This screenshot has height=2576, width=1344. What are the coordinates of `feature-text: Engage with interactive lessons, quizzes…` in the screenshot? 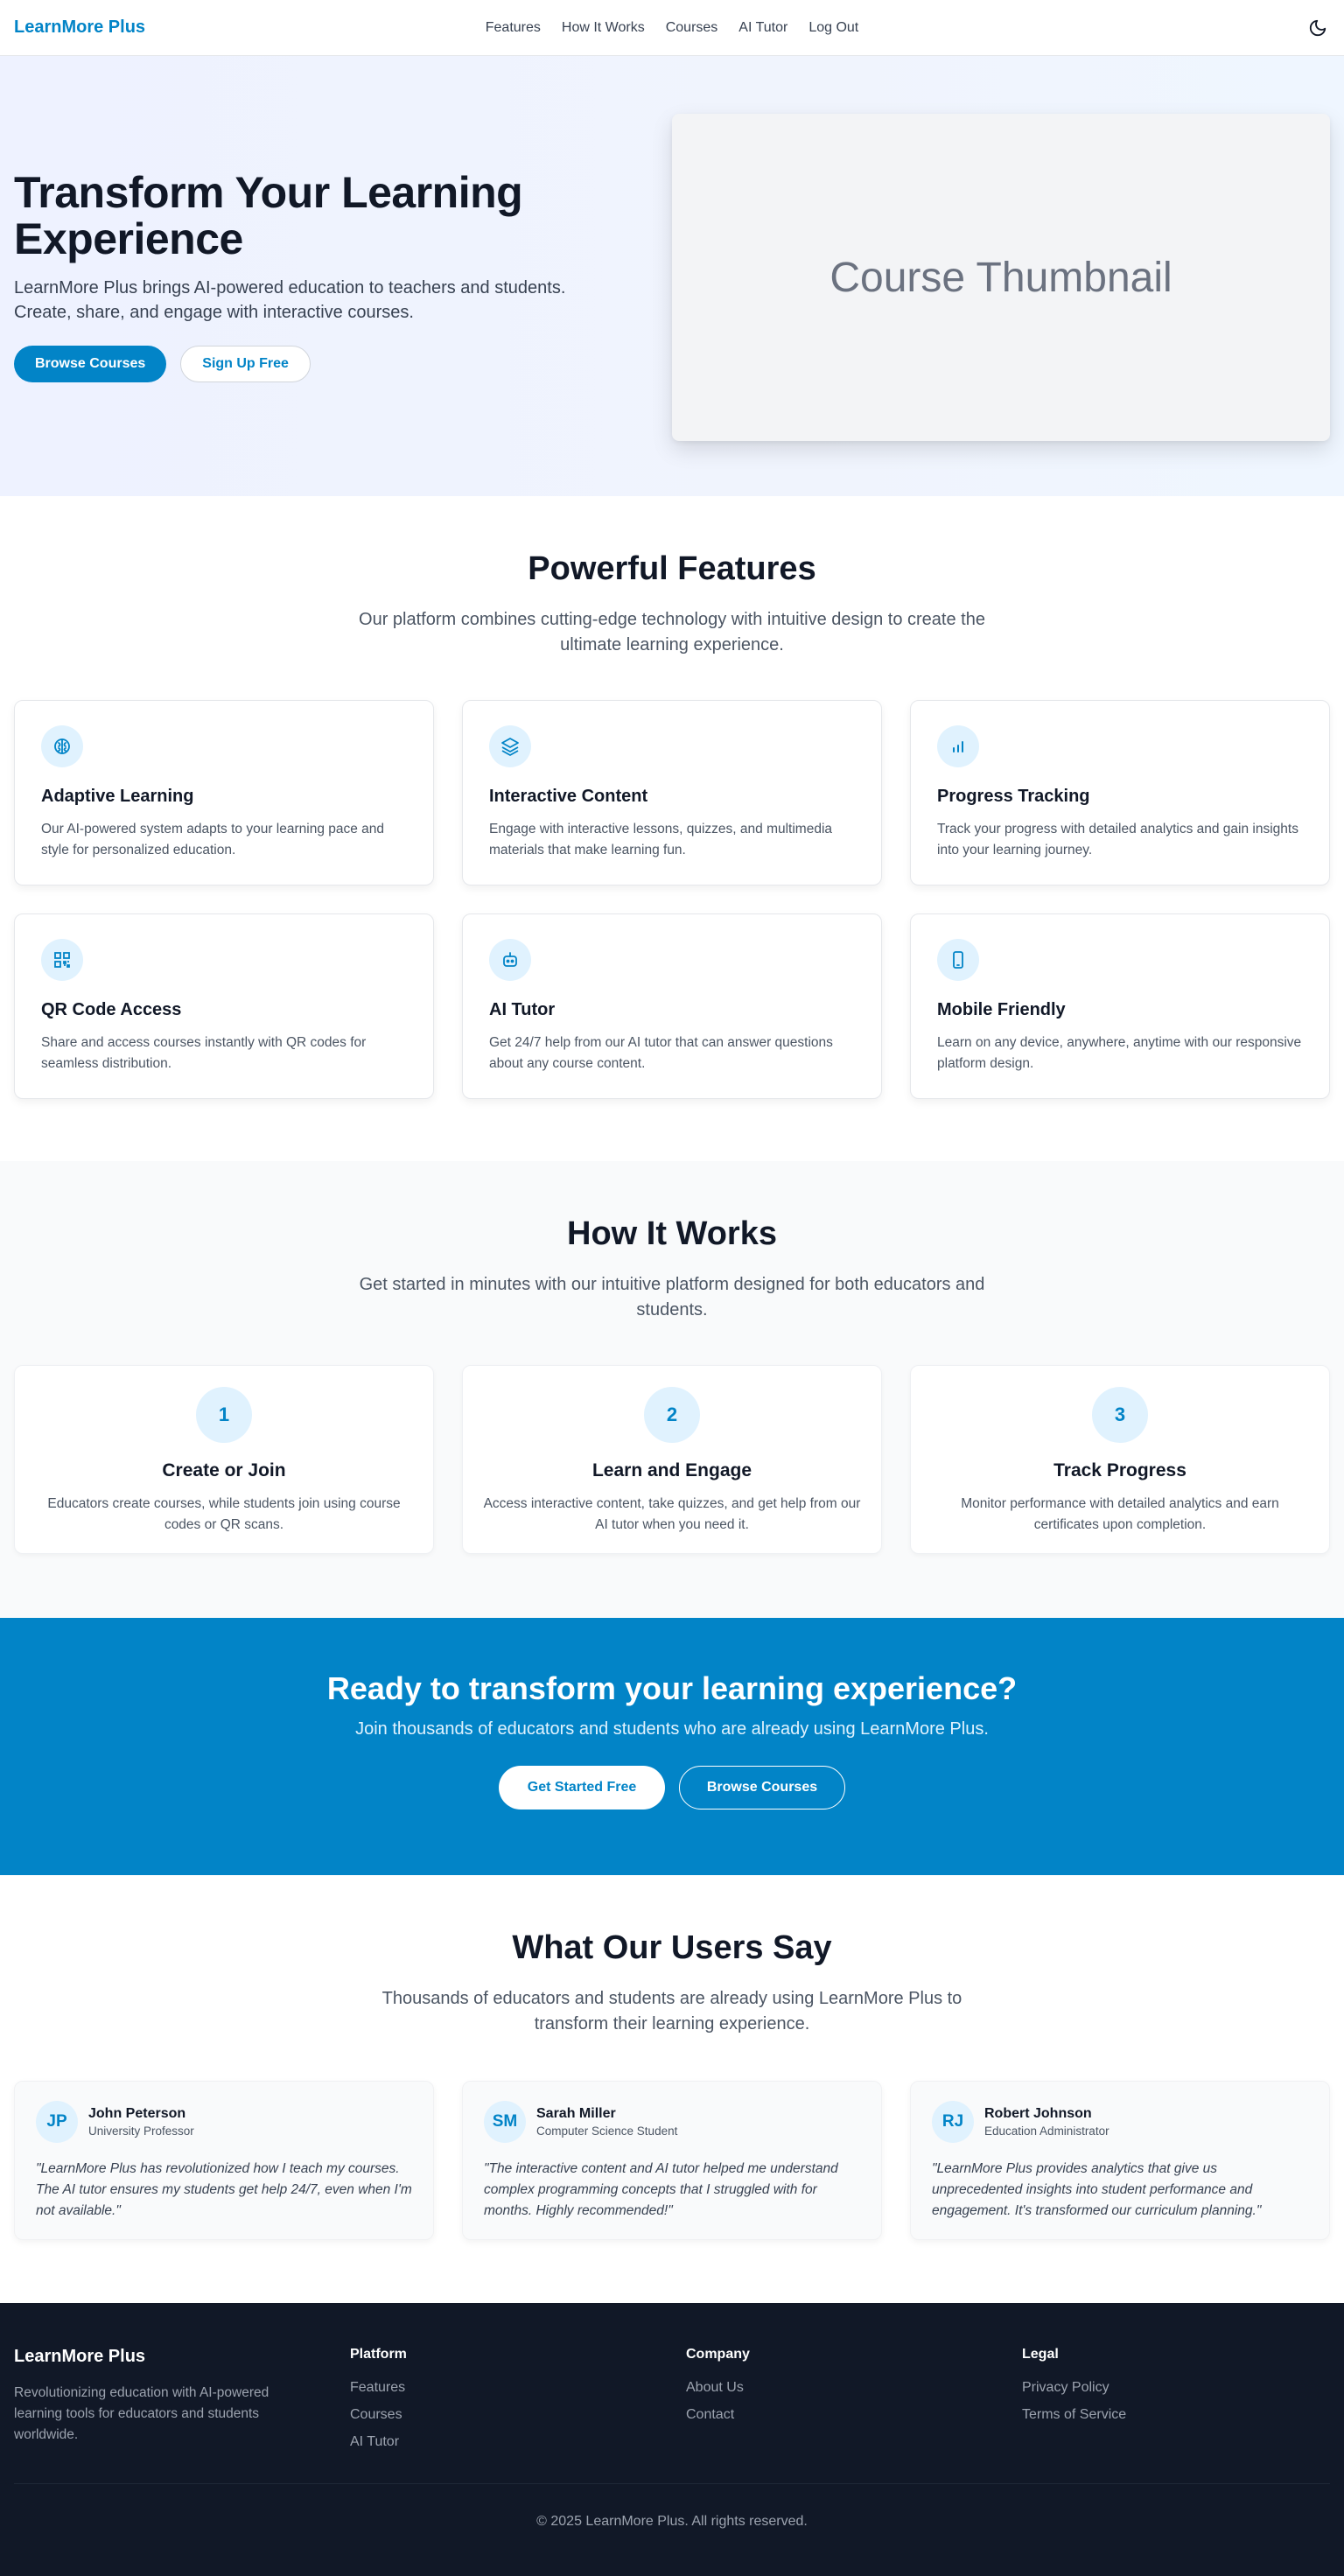 It's located at (661, 840).